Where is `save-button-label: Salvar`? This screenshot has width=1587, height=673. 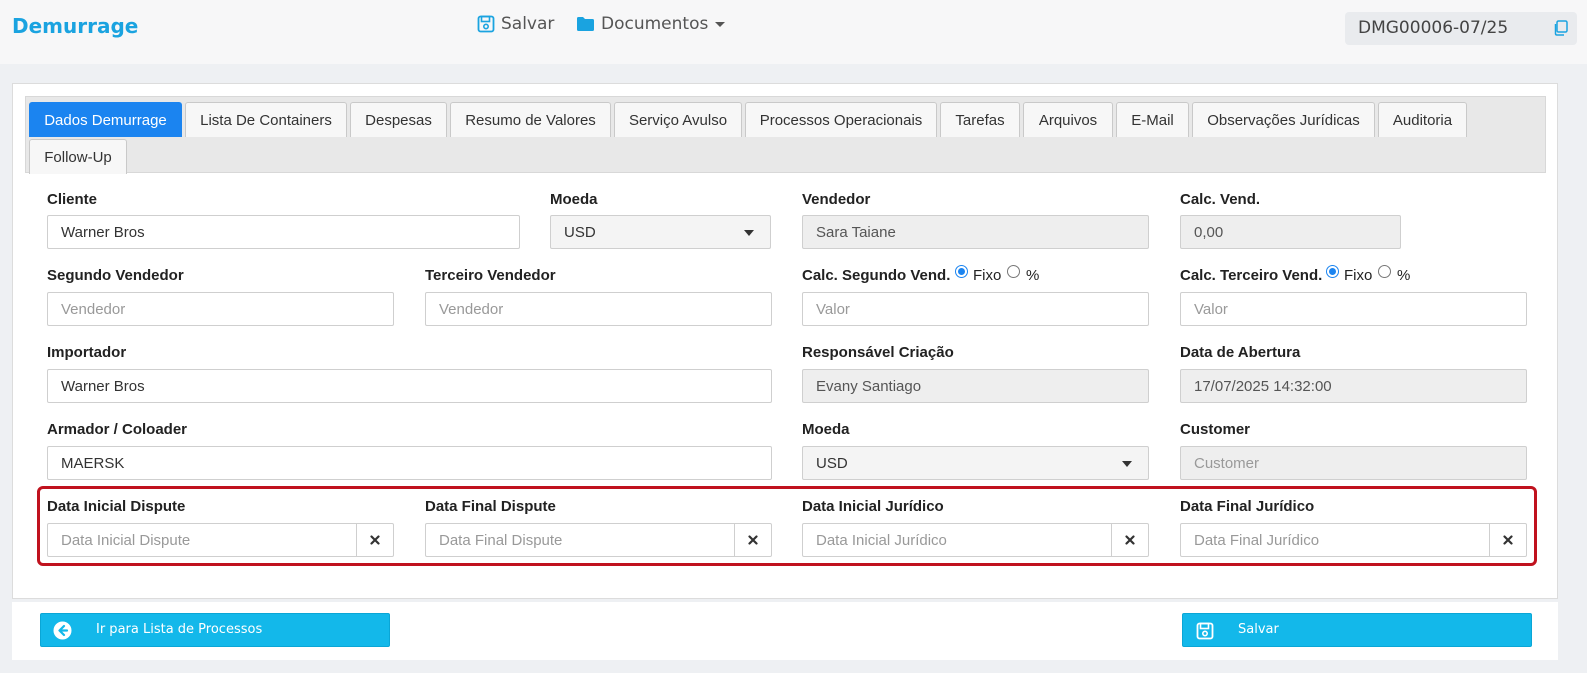
save-button-label: Salvar is located at coordinates (1258, 629).